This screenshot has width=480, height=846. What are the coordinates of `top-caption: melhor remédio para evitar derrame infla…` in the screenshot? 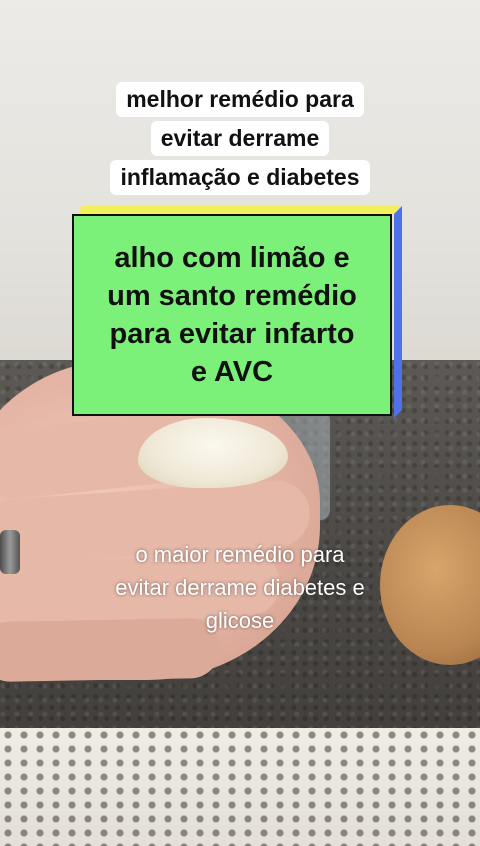 It's located at (240, 138).